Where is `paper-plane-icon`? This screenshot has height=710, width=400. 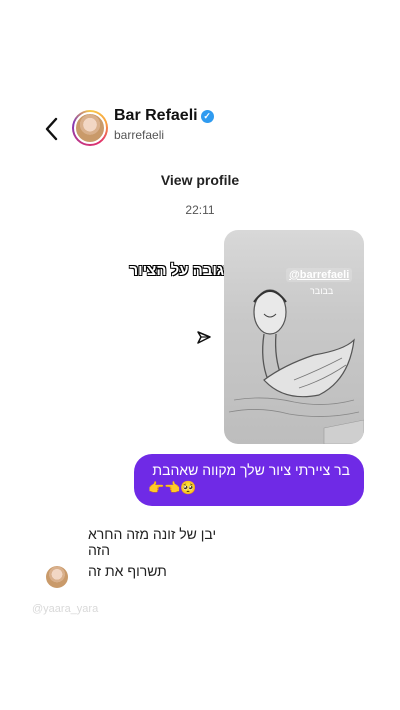
paper-plane-icon is located at coordinates (204, 338).